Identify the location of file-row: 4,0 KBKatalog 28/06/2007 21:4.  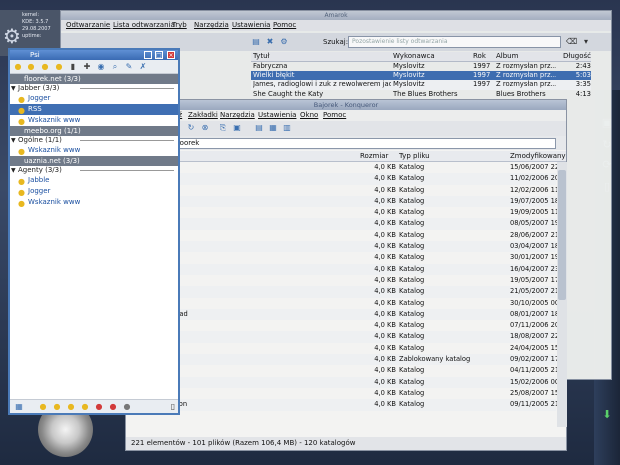
(343, 235).